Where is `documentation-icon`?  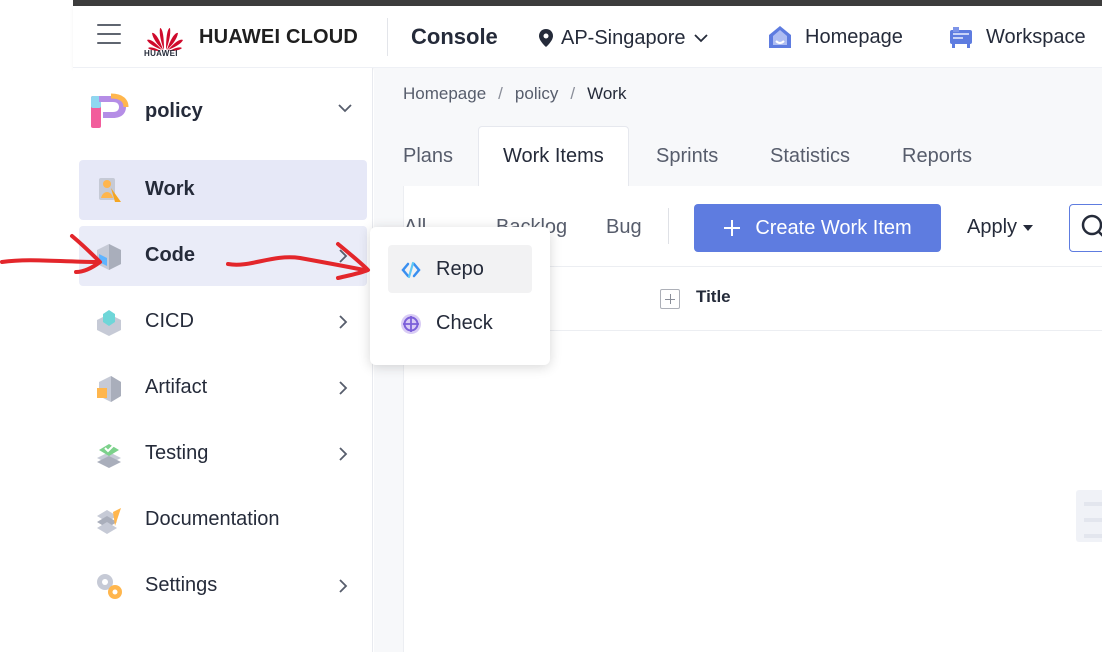 documentation-icon is located at coordinates (109, 521).